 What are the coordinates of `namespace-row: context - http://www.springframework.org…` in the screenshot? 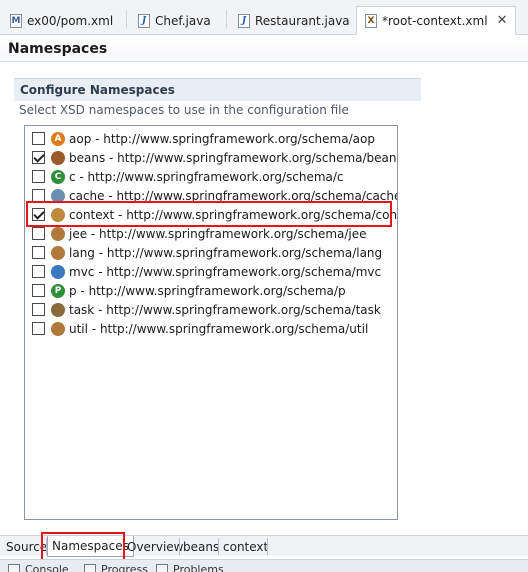 It's located at (211, 214).